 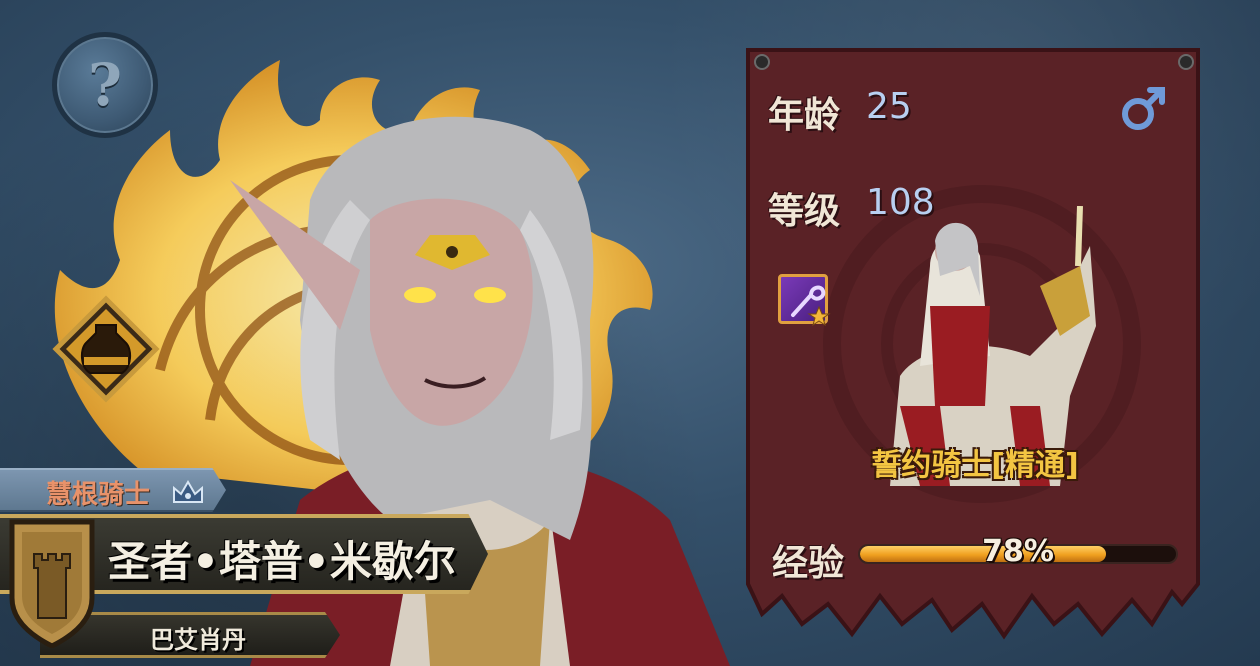 What do you see at coordinates (52, 583) in the screenshot?
I see `faction-shield-icon` at bounding box center [52, 583].